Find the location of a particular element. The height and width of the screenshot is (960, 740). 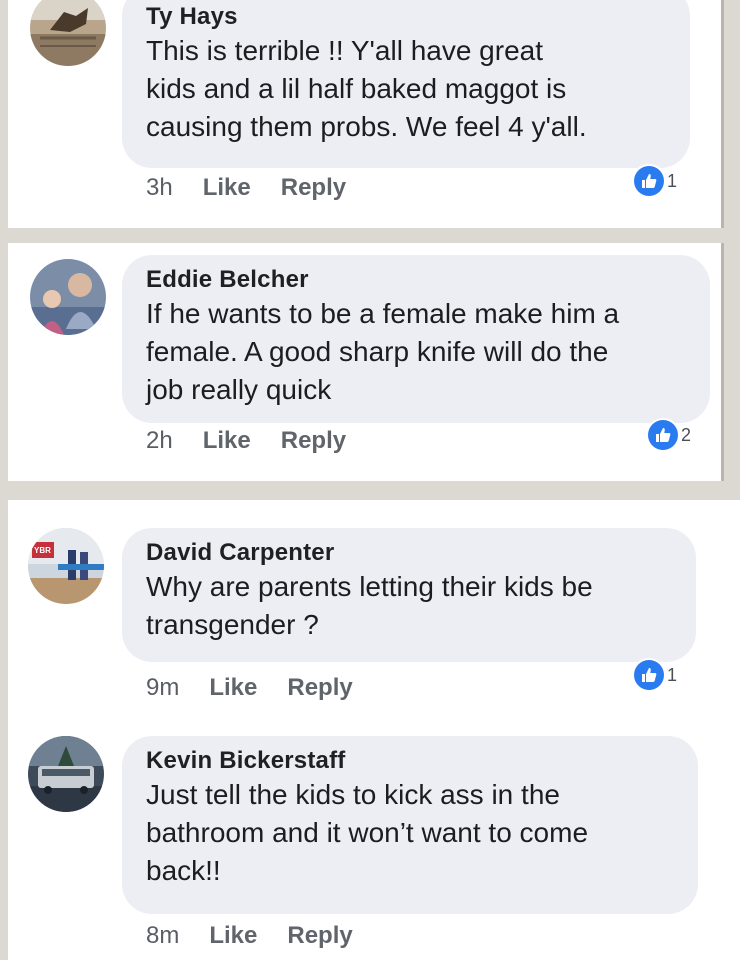

comment-text-line: Just tell the kids to kick ass in the is located at coordinates (353, 794).